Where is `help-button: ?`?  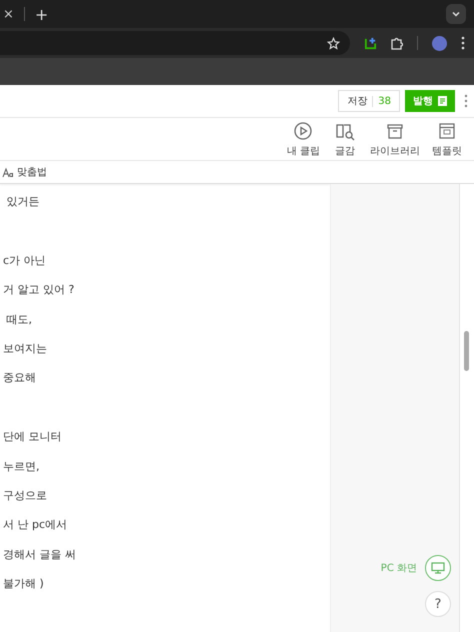 help-button: ? is located at coordinates (438, 604).